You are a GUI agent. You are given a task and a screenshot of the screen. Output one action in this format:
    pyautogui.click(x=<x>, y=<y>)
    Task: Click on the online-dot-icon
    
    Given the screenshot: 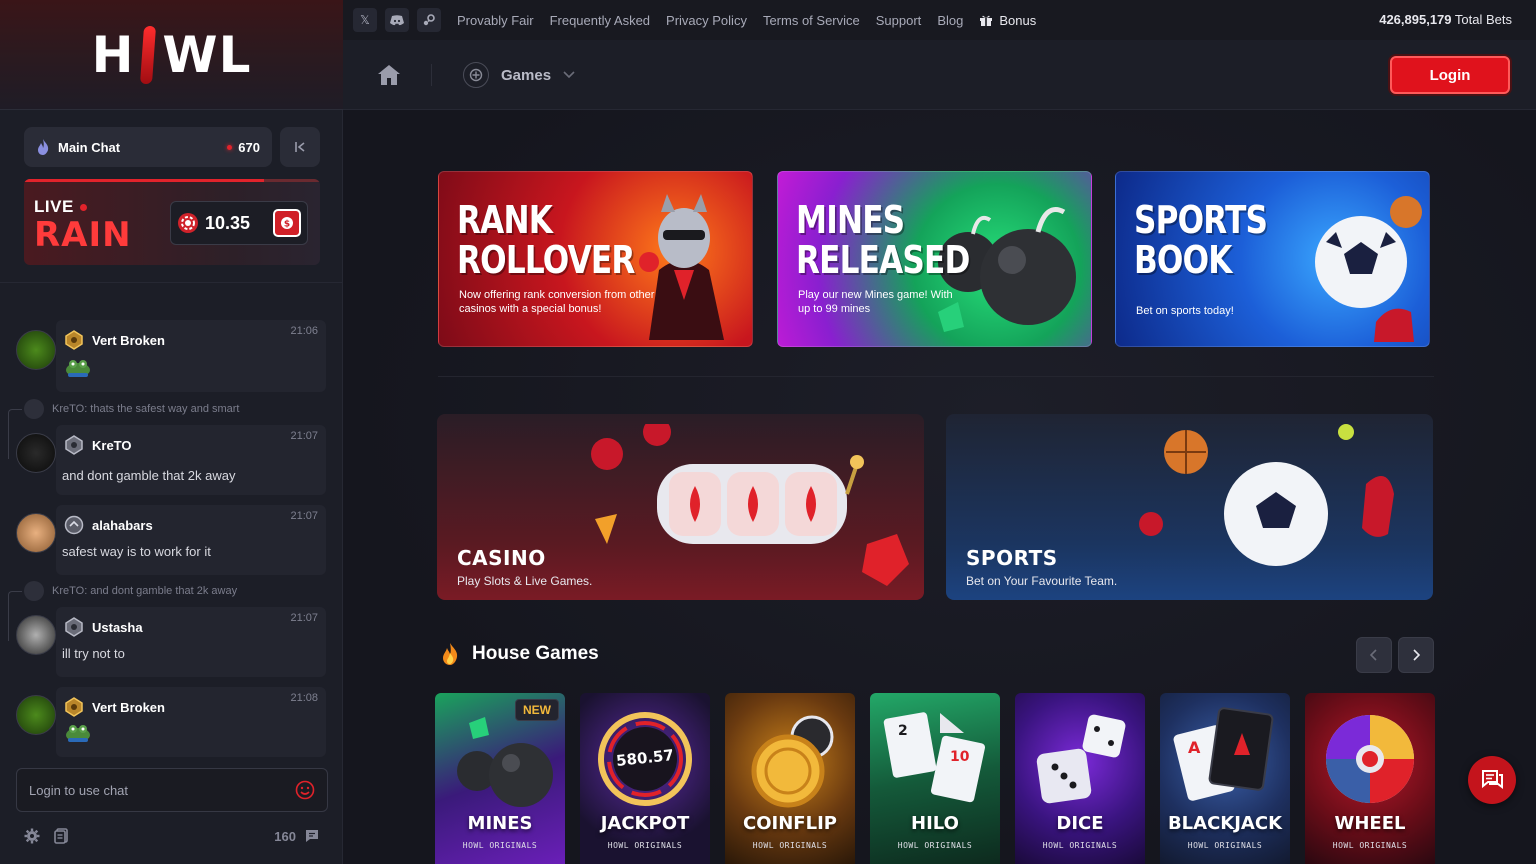 What is the action you would take?
    pyautogui.click(x=230, y=147)
    